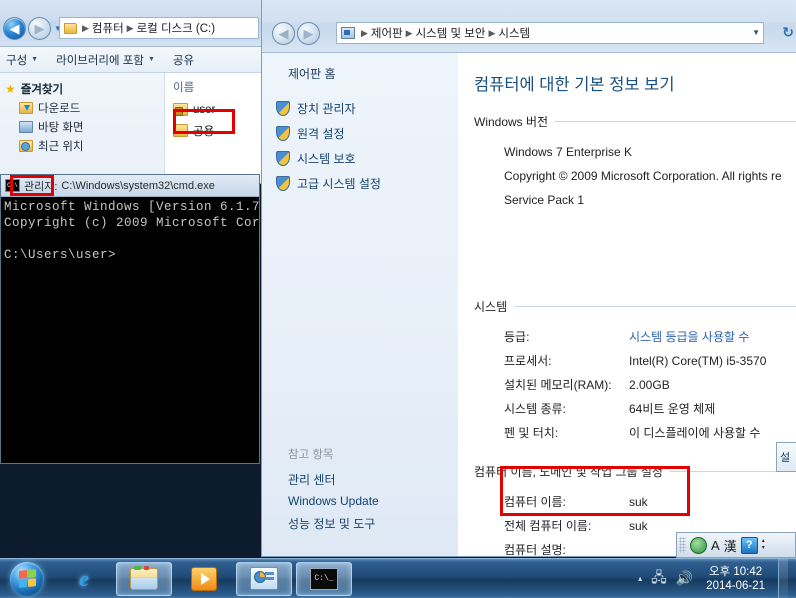 This screenshot has width=796, height=598. What do you see at coordinates (587, 385) in the screenshot?
I see `row-installed-memory: 설치된 메모리(RAM): 2.00GB` at bounding box center [587, 385].